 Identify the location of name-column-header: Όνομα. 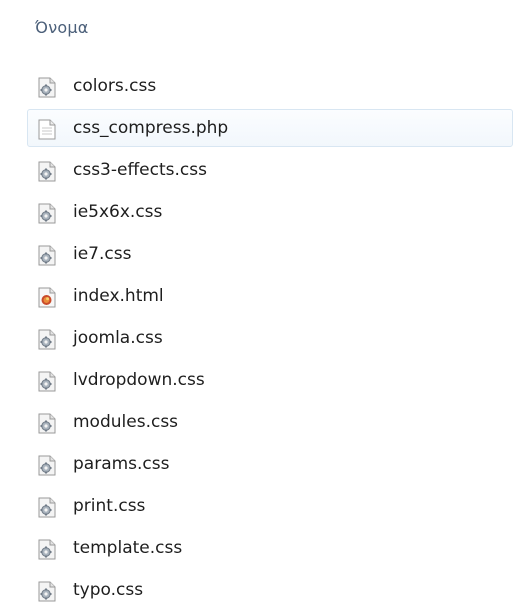
(61, 27).